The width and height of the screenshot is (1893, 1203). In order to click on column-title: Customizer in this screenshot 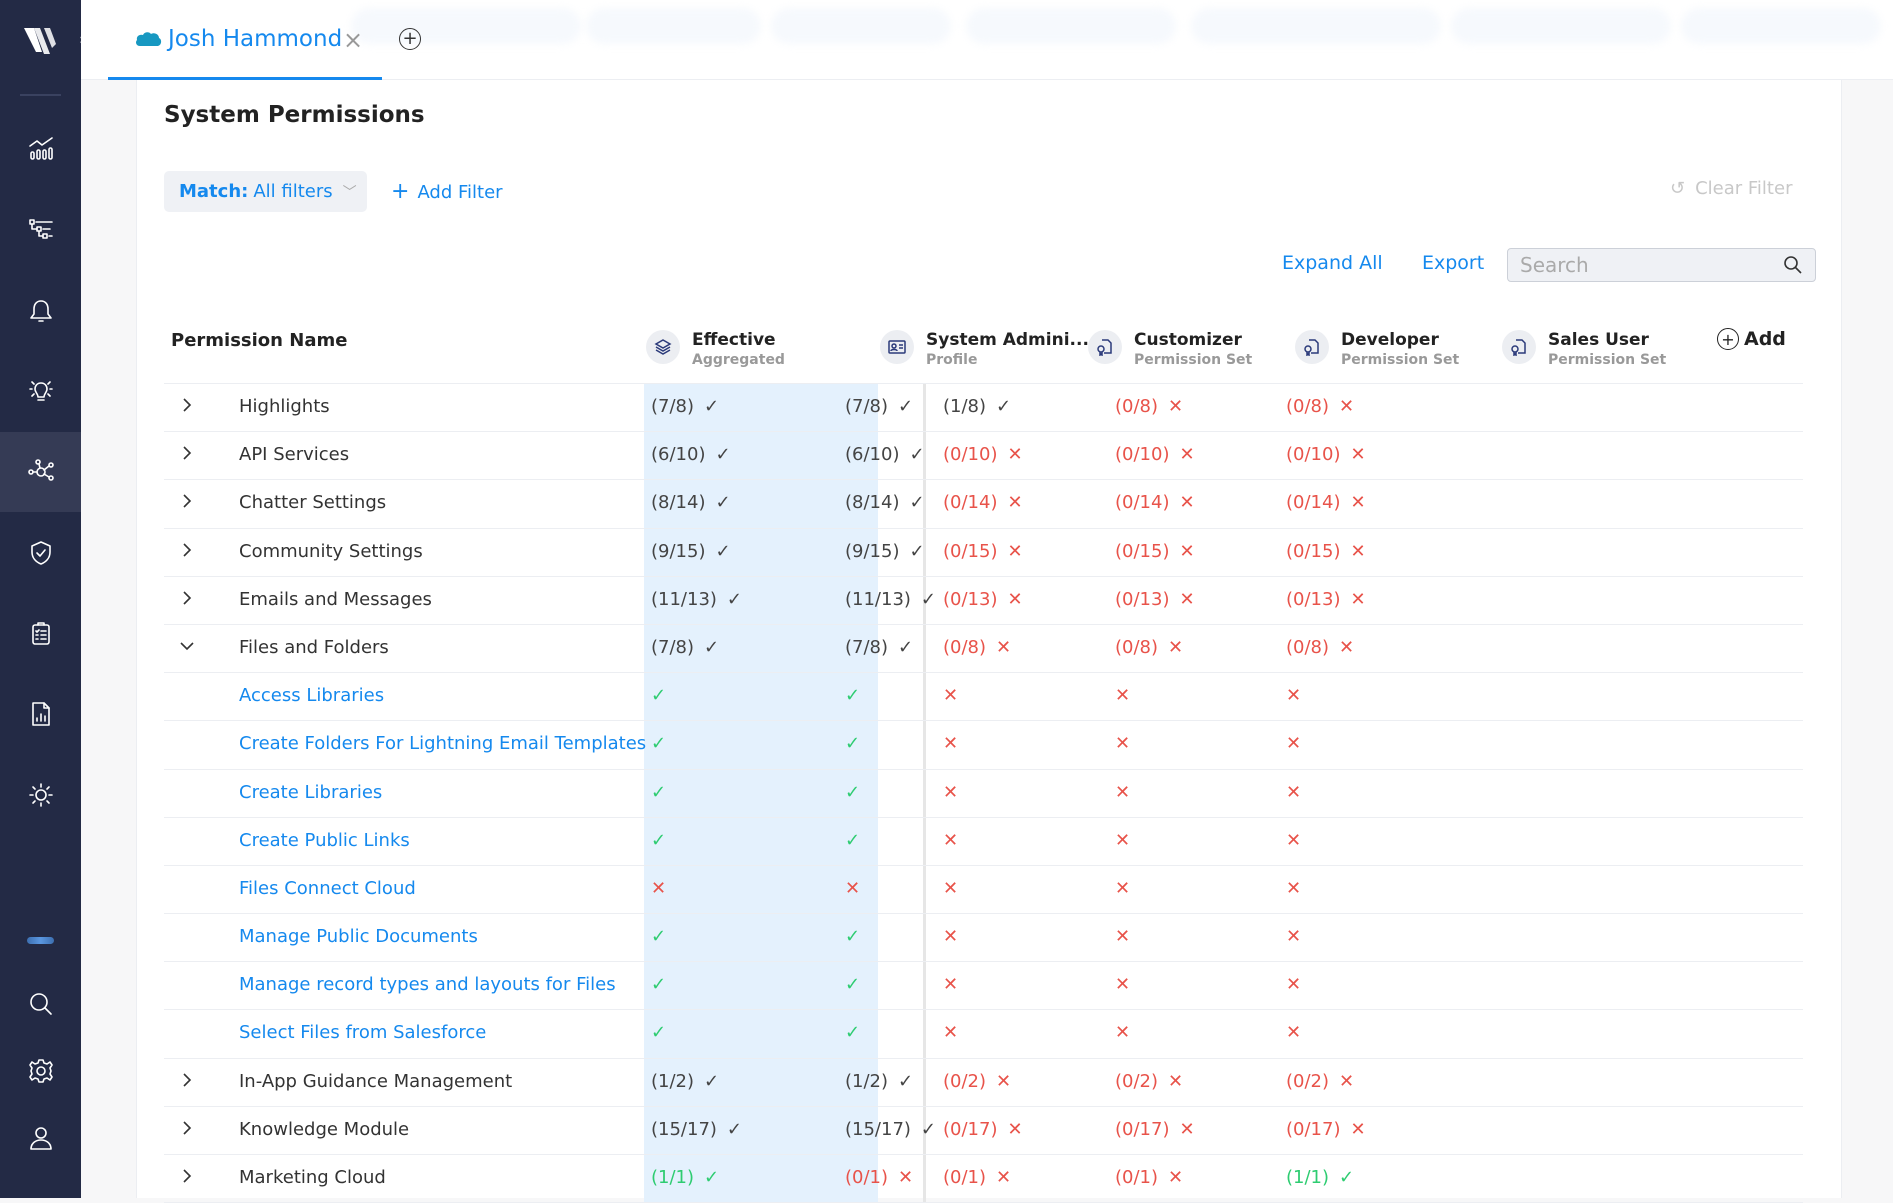, I will do `click(1188, 340)`.